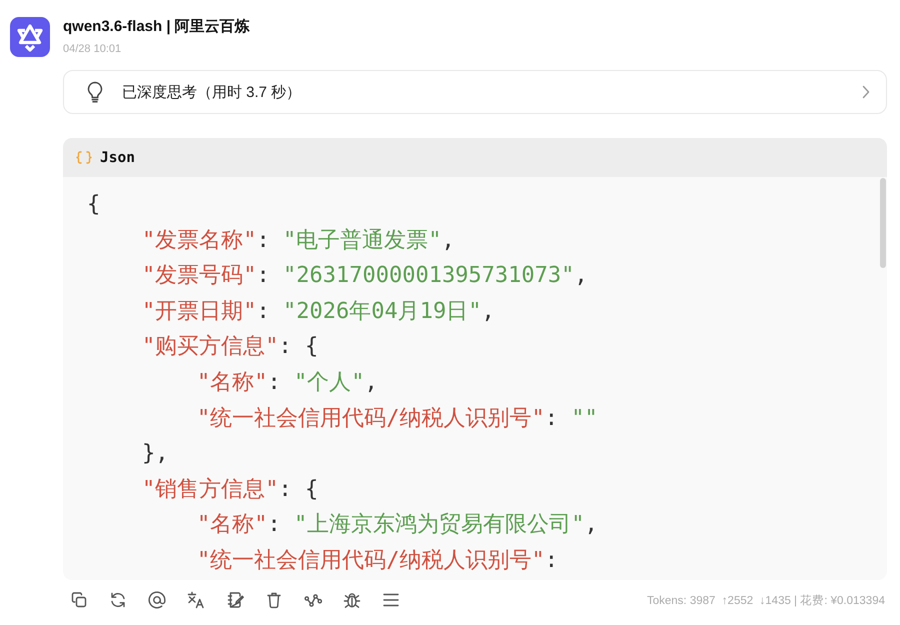  Describe the element at coordinates (155, 454) in the screenshot. I see `code-line: },` at that location.